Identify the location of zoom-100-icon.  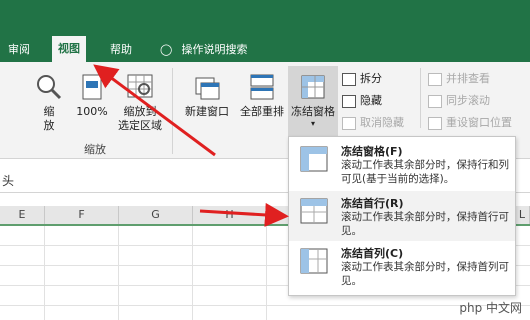
(92, 87).